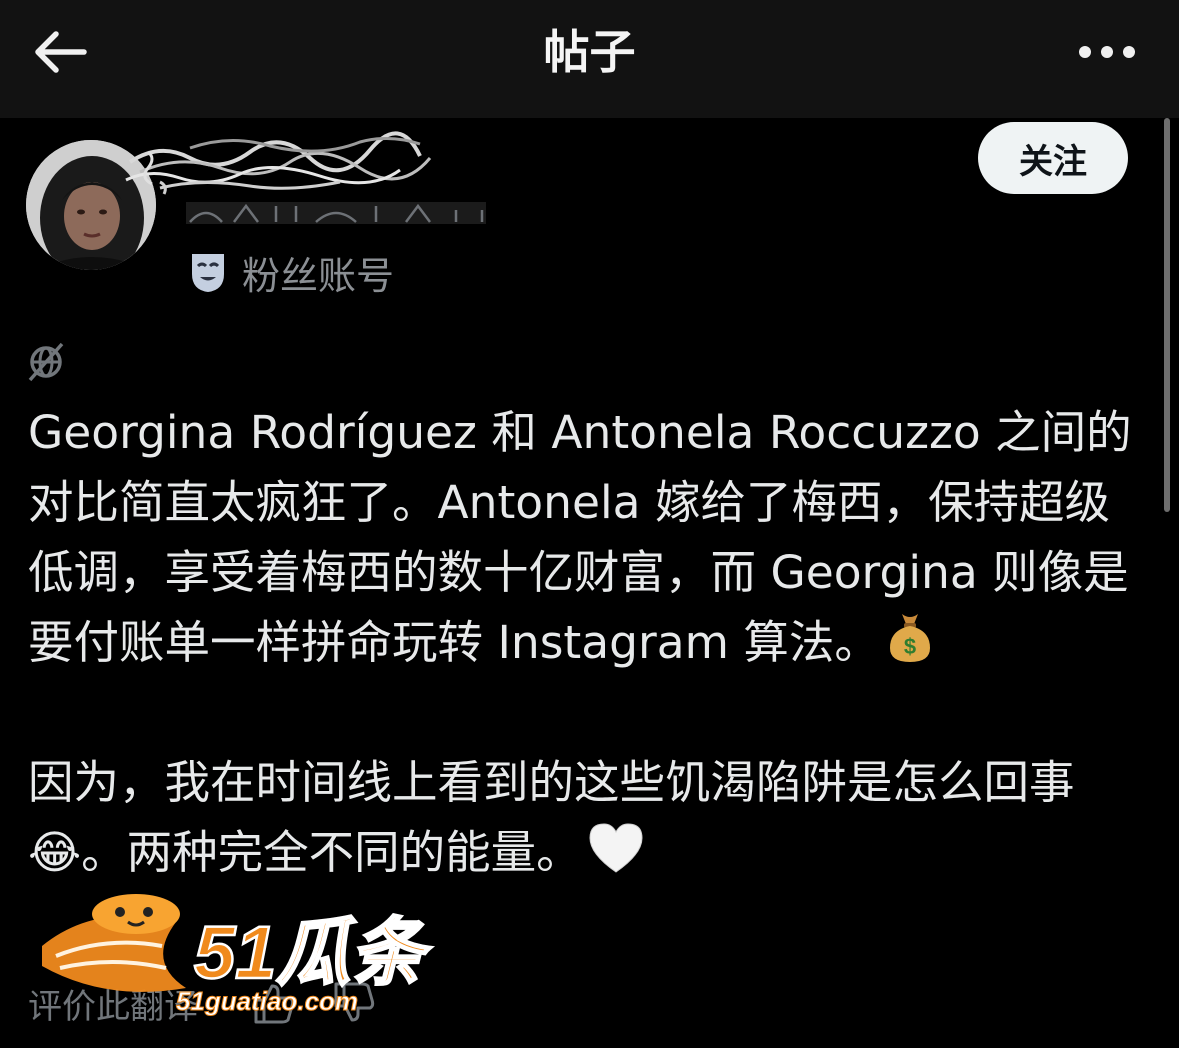 Image resolution: width=1179 pixels, height=1048 pixels. I want to click on rate-translation-row: 评价此翻译, so click(219, 1003).